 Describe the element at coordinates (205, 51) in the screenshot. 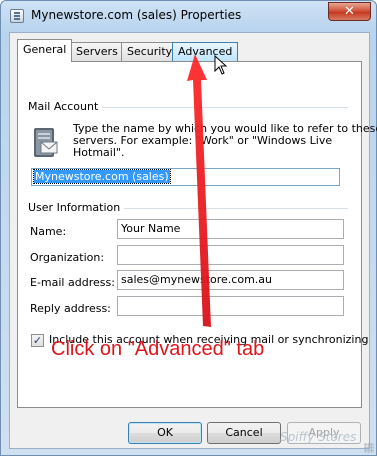

I see `tab-advanced: Advanced` at that location.